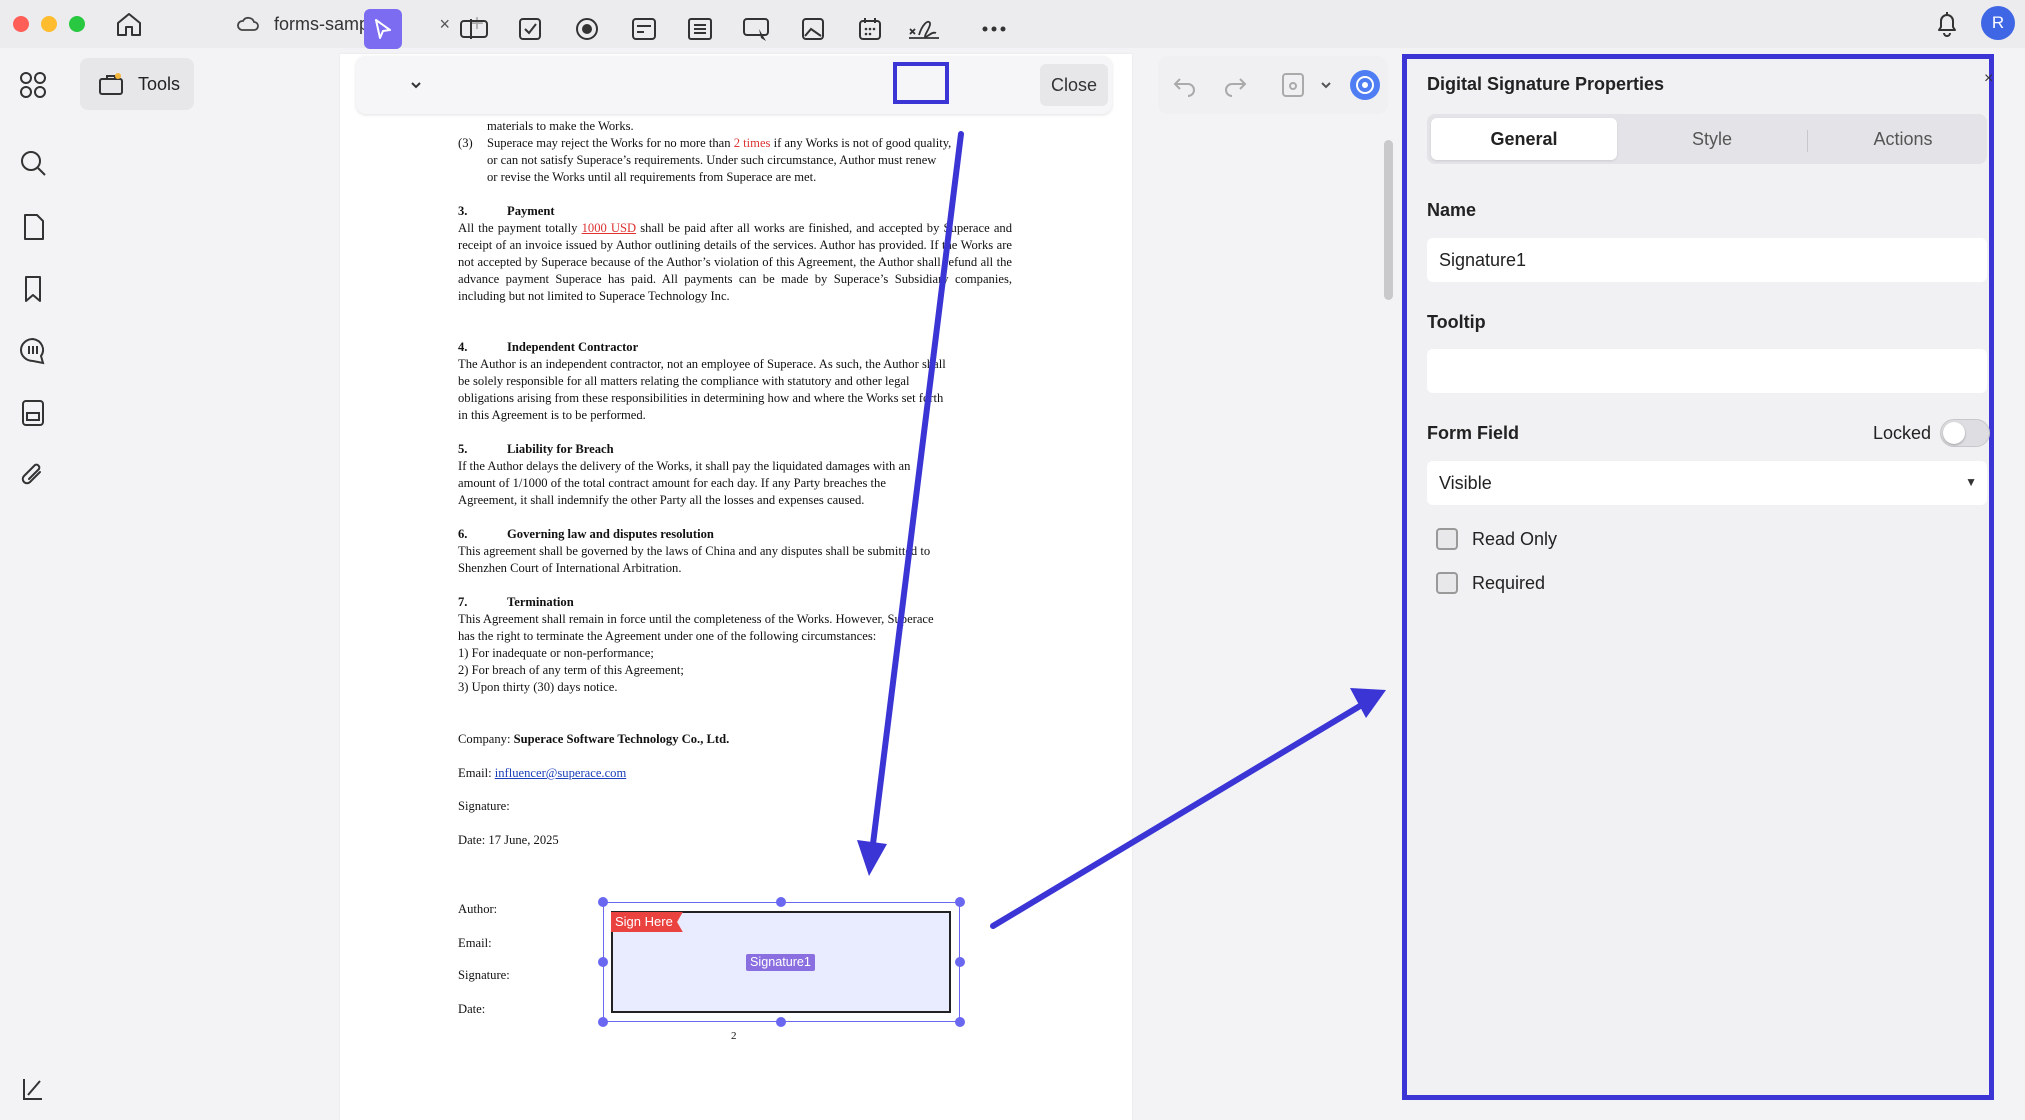 The height and width of the screenshot is (1120, 2025). Describe the element at coordinates (1179, 814) in the screenshot. I see `arrow-to-panel` at that location.